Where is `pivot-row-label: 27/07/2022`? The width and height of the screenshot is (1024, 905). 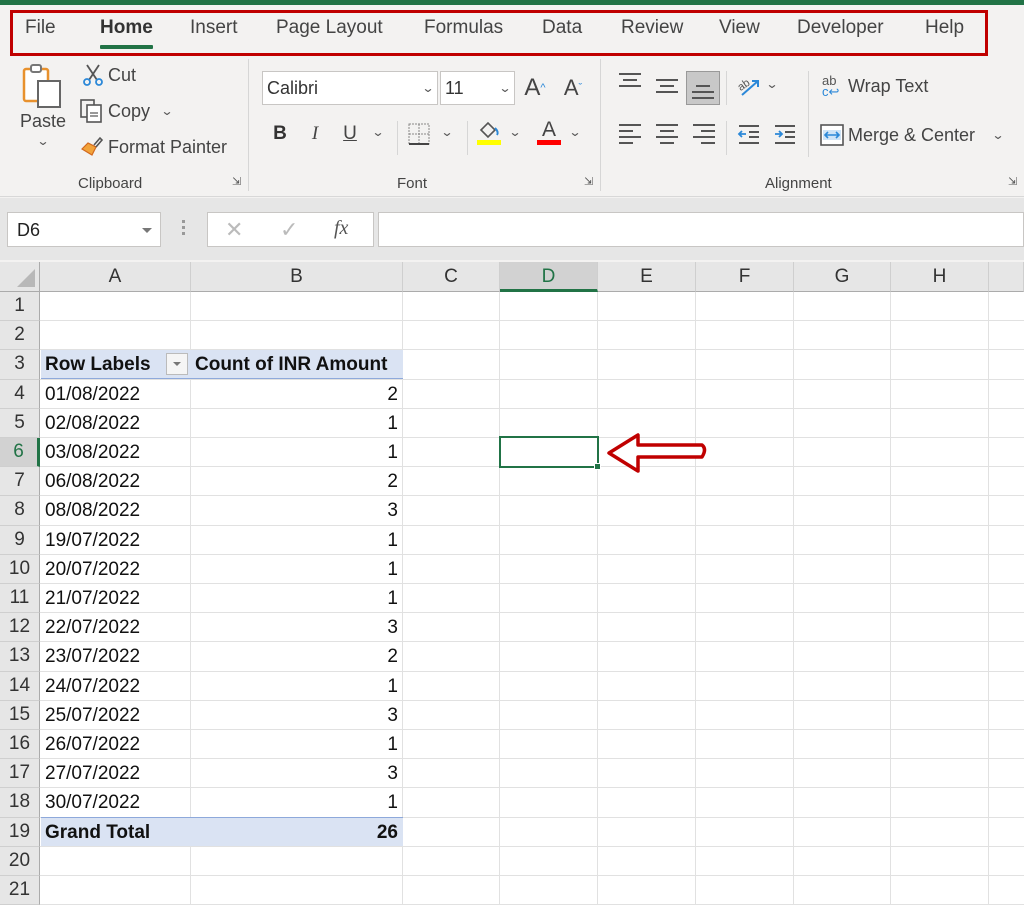
pivot-row-label: 27/07/2022 is located at coordinates (115, 773).